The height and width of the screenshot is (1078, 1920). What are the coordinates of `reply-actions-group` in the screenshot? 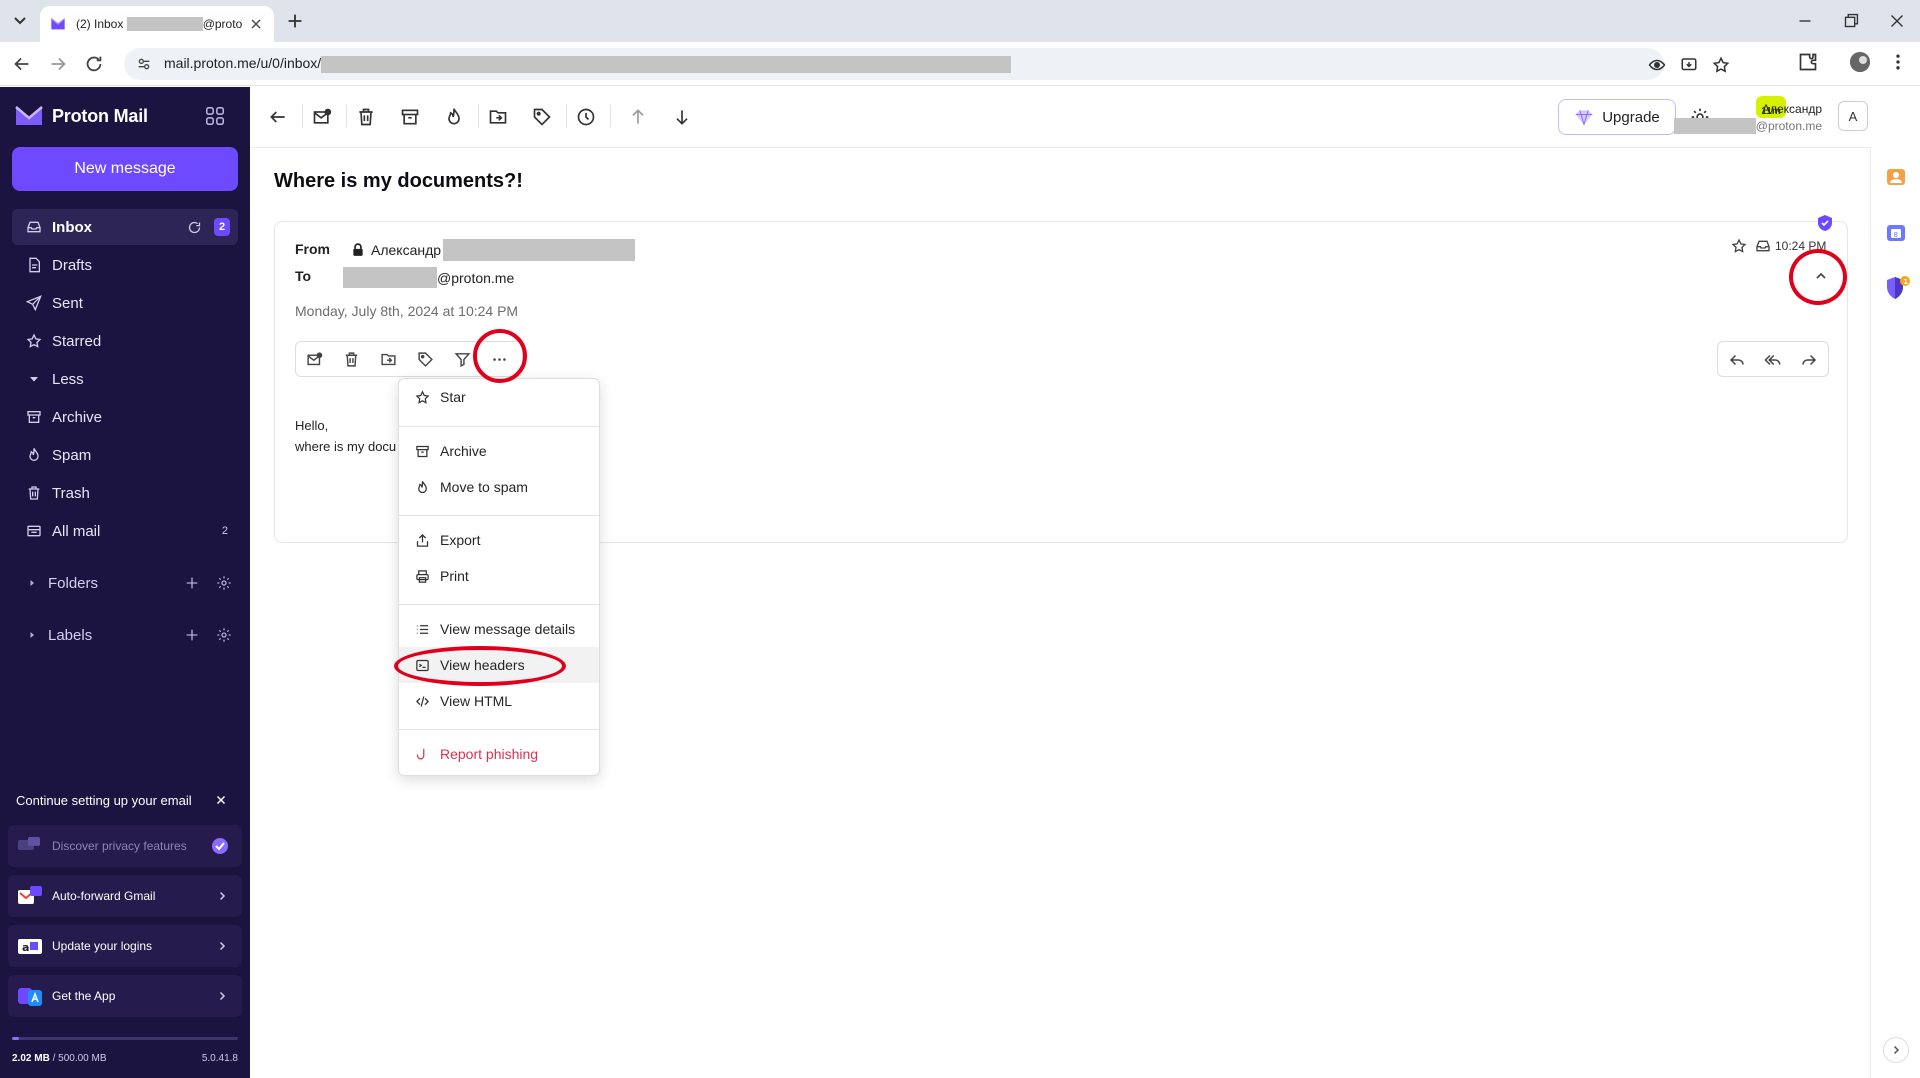 It's located at (1773, 359).